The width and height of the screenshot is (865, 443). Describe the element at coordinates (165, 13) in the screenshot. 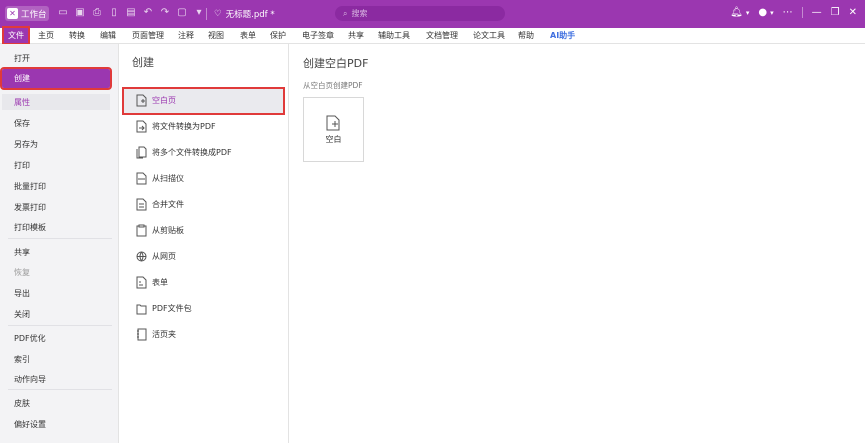

I see `redo-icon: ↷` at that location.